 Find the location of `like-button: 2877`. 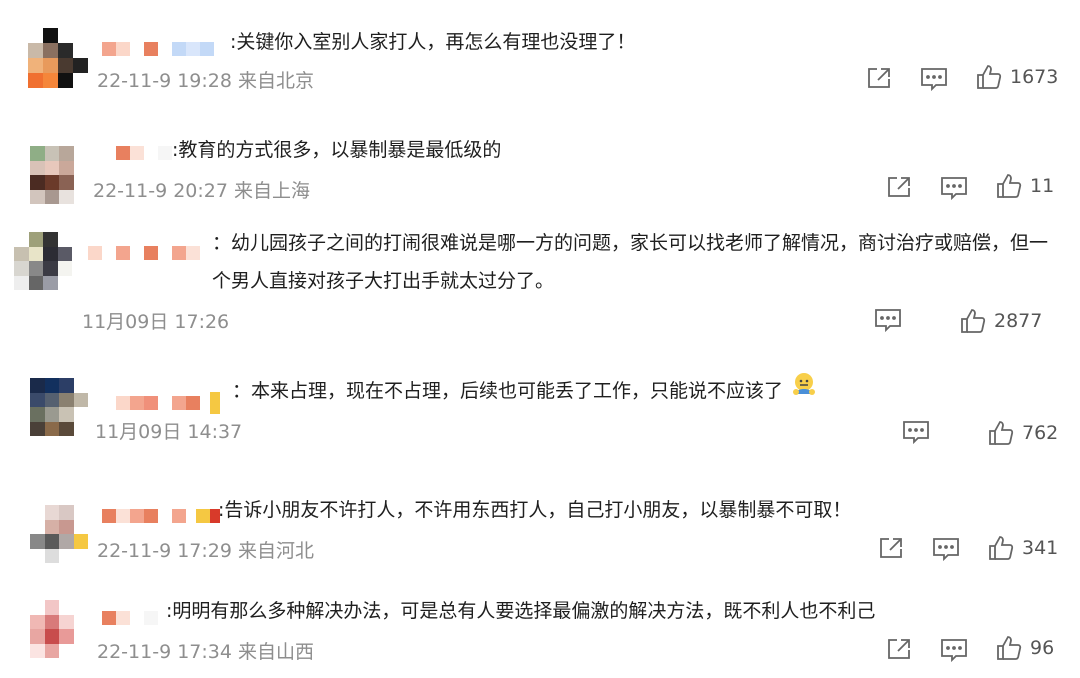

like-button: 2877 is located at coordinates (1001, 321).